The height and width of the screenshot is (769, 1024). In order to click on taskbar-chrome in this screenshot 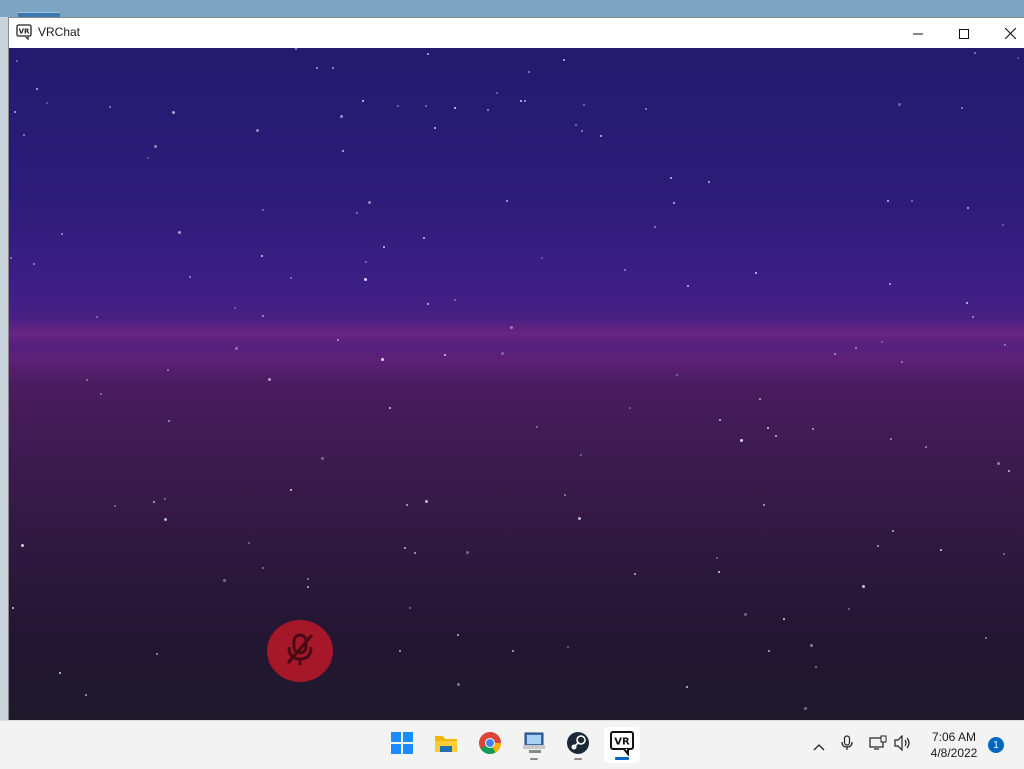, I will do `click(490, 745)`.